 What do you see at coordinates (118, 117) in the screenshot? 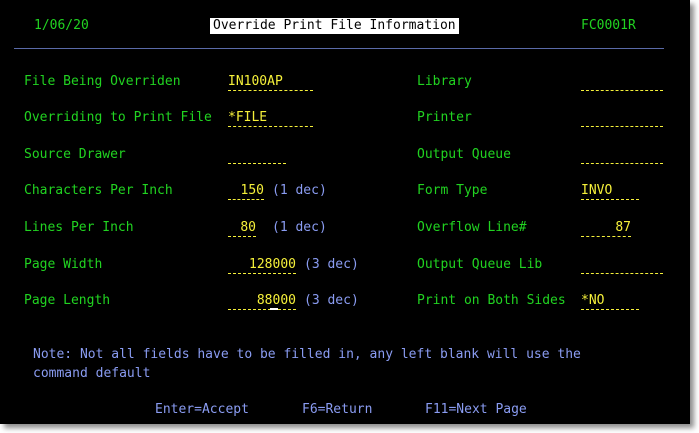
I see `overriding-print-file-label: Overriding to Print File` at bounding box center [118, 117].